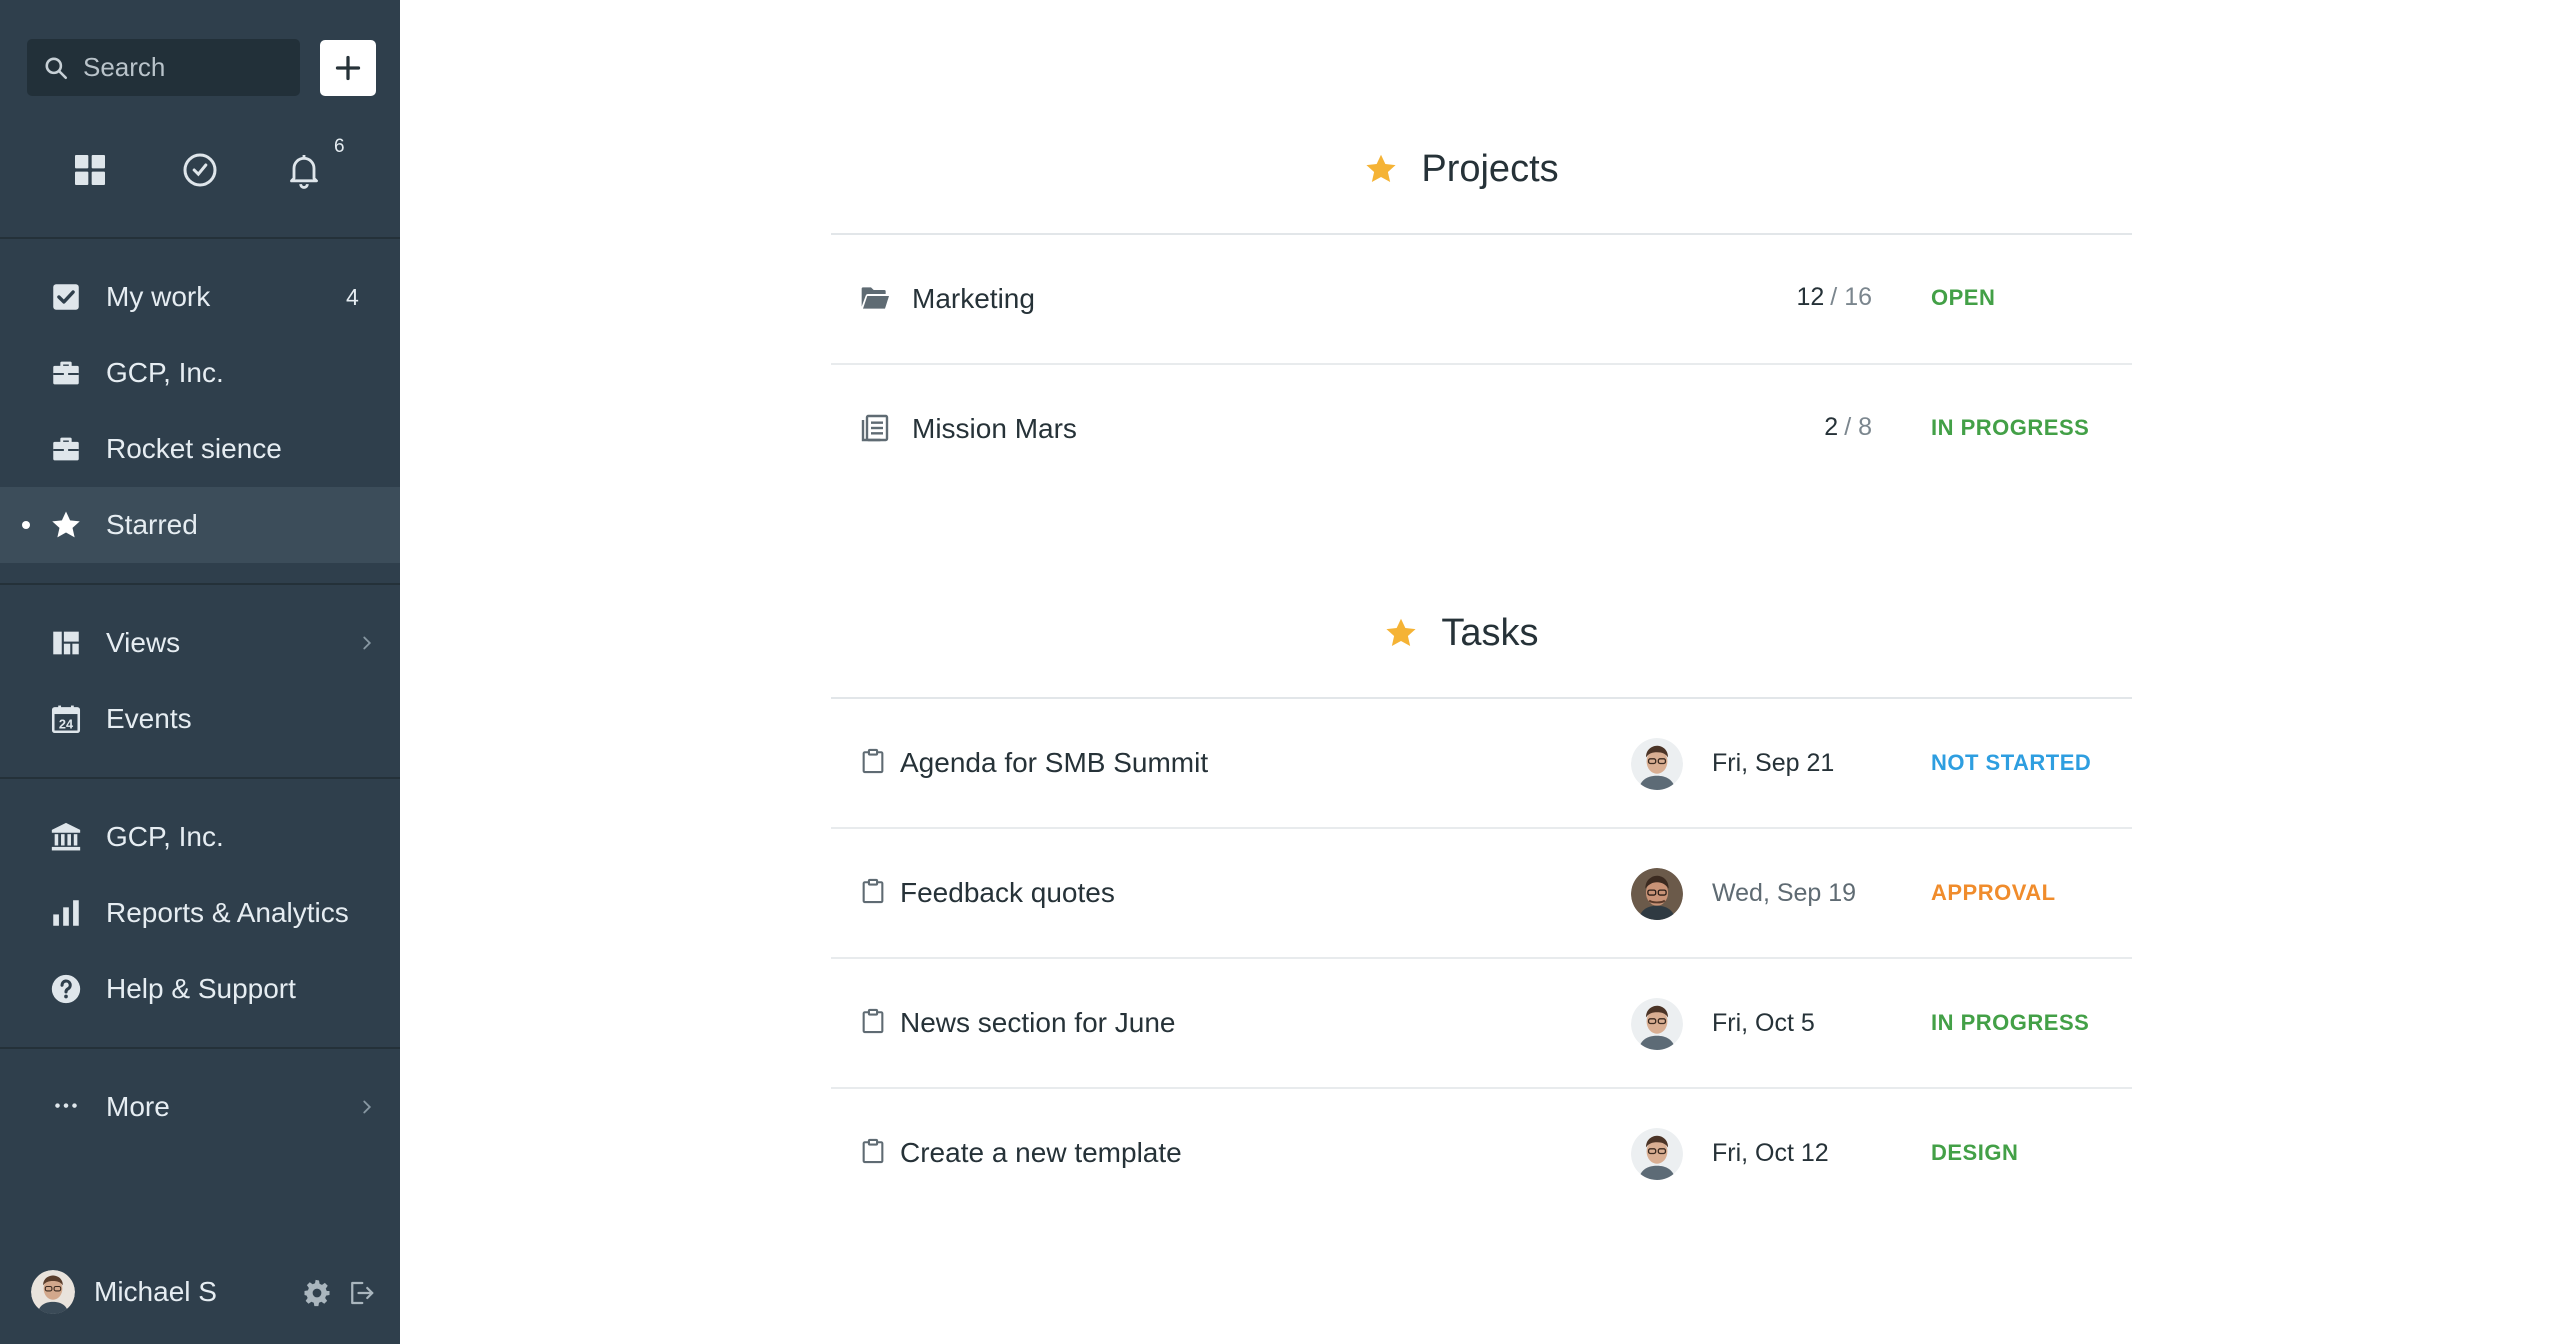  I want to click on nav-item-my-work: My work 4, so click(200, 297).